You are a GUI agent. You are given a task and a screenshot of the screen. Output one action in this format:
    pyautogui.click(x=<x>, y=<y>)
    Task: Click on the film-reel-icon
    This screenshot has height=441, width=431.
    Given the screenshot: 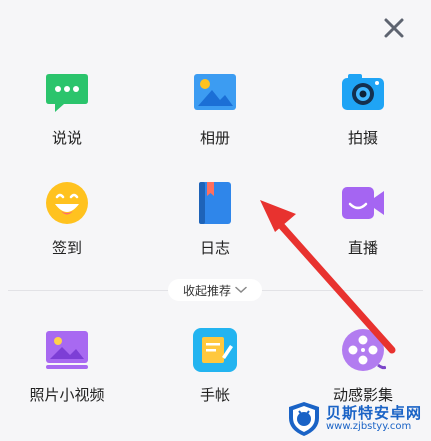 What is the action you would take?
    pyautogui.click(x=363, y=350)
    